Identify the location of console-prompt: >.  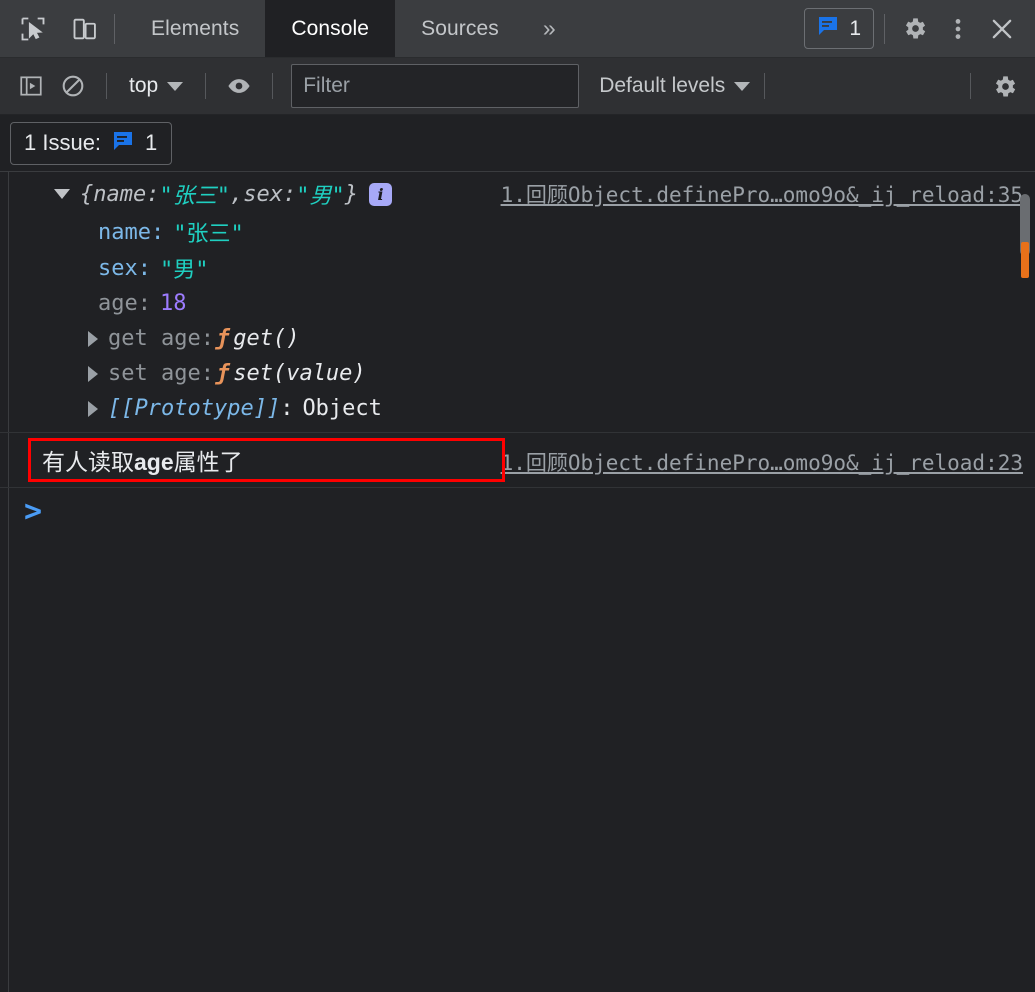
(517, 511).